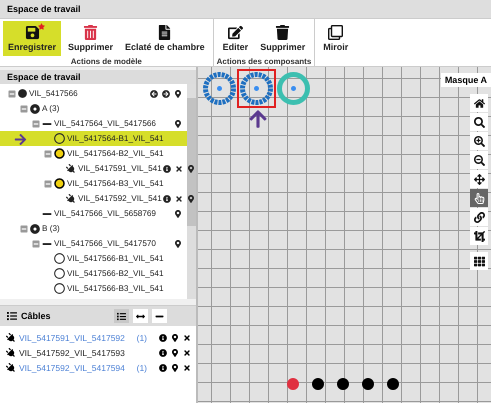 This screenshot has height=403, width=491. I want to click on pointer-hand-tool, so click(479, 198).